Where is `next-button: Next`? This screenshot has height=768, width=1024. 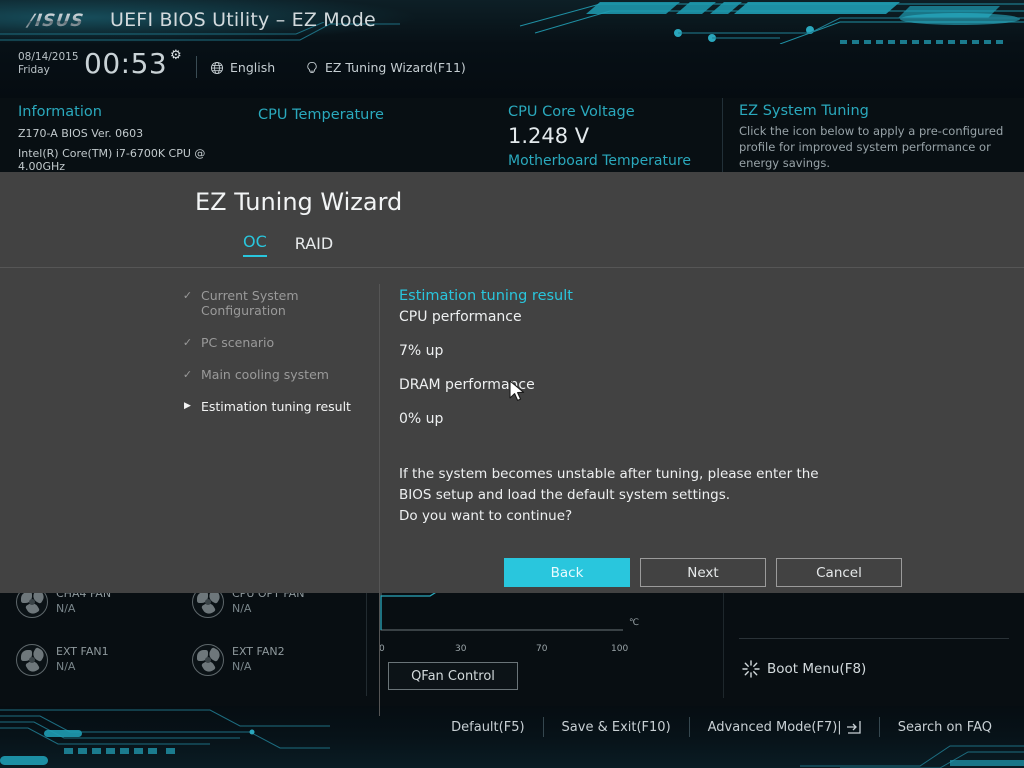 next-button: Next is located at coordinates (703, 572).